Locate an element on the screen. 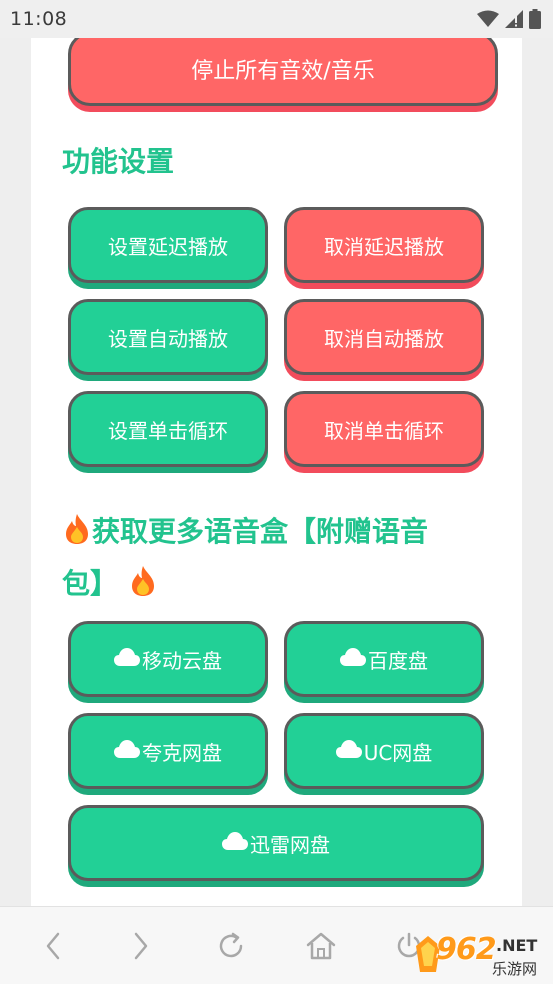 The width and height of the screenshot is (553, 984). quark-pan-label: 夸克网盘 is located at coordinates (182, 752).